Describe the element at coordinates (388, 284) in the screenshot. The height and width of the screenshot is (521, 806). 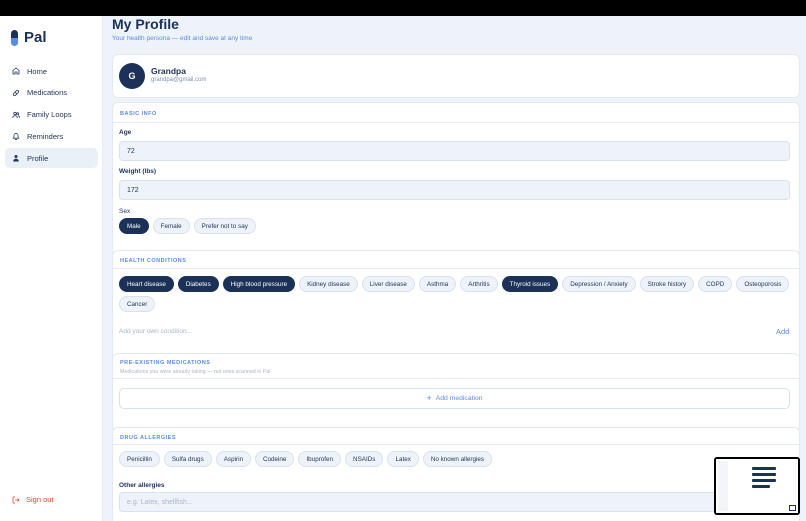
I see `condition-chip: Liver disease` at that location.